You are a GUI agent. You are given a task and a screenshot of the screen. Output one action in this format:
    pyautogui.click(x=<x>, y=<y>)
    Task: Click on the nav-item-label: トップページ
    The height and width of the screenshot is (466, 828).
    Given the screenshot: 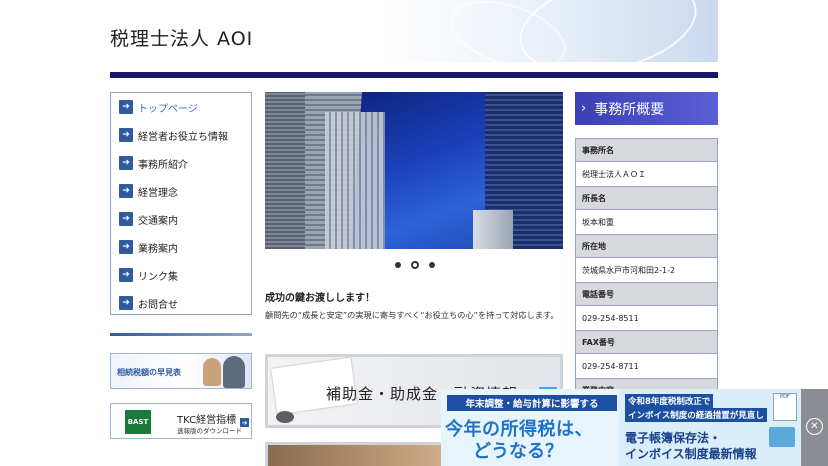 What is the action you would take?
    pyautogui.click(x=168, y=109)
    